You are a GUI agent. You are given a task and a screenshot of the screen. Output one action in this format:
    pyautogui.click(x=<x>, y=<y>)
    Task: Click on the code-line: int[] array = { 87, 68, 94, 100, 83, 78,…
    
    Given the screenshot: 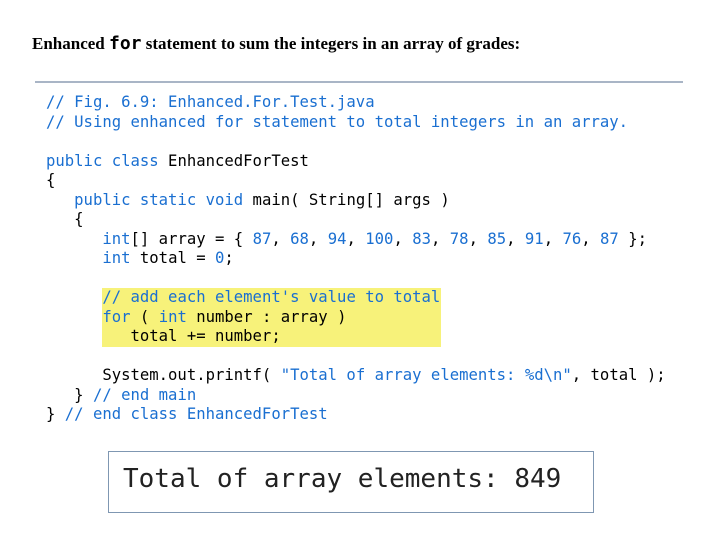 What is the action you would take?
    pyautogui.click(x=374, y=238)
    